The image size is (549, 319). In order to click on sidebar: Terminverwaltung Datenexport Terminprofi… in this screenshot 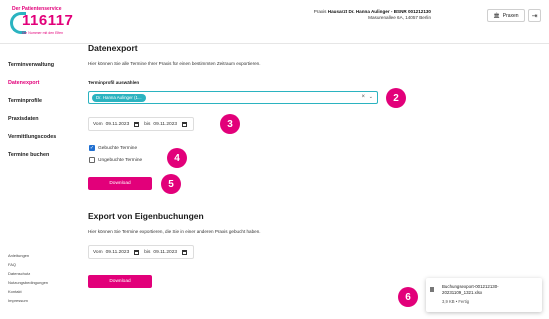, I will do `click(39, 181)`.